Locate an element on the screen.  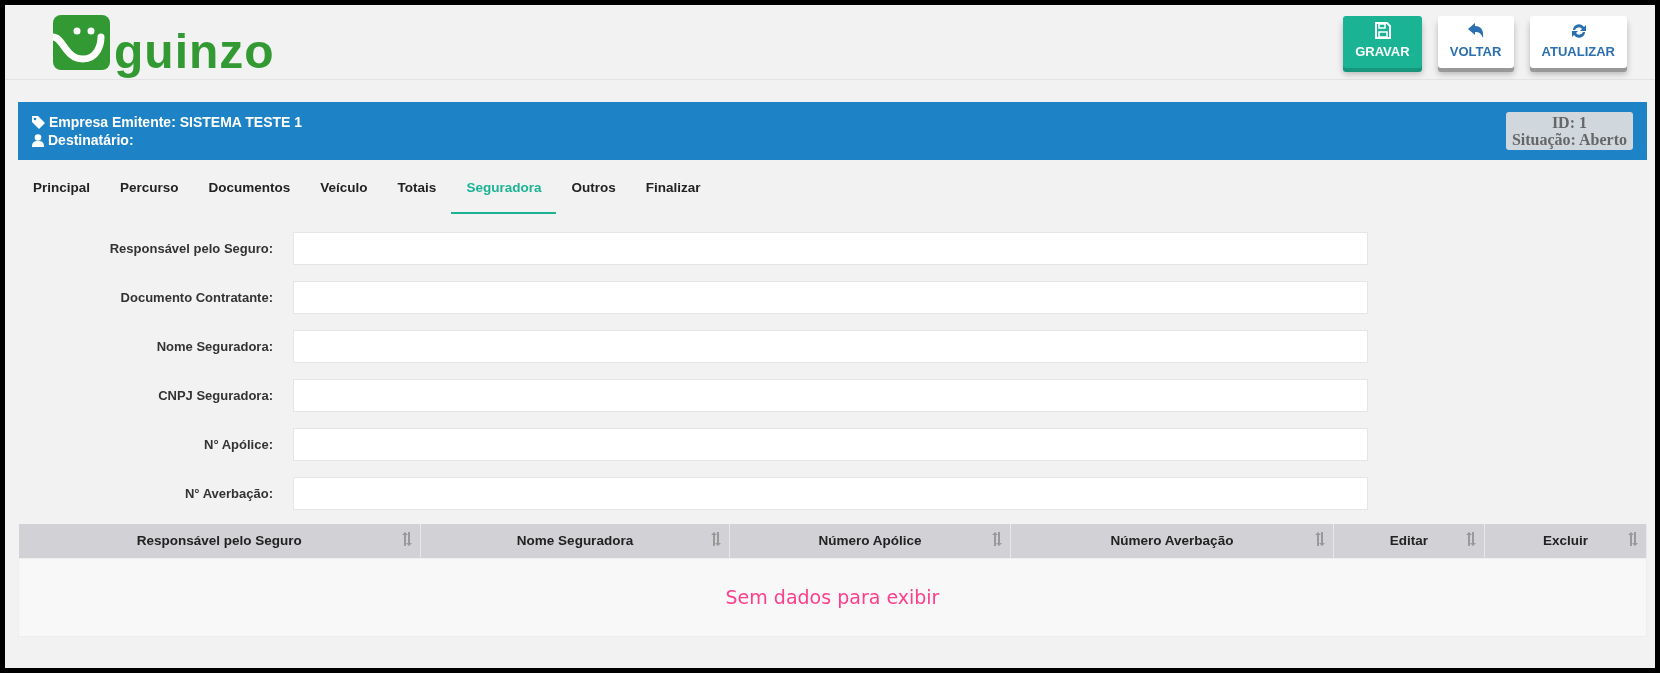
field-label: Documento Contratante: is located at coordinates (196, 298).